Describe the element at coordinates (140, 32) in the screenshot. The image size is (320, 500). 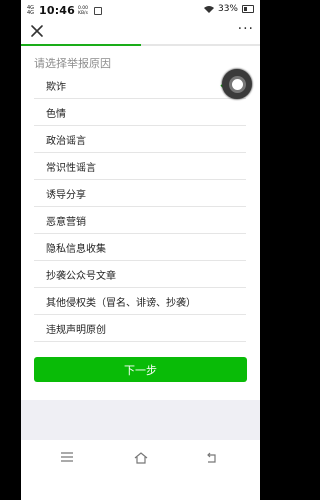
I see `top-nav-bar: ···` at that location.